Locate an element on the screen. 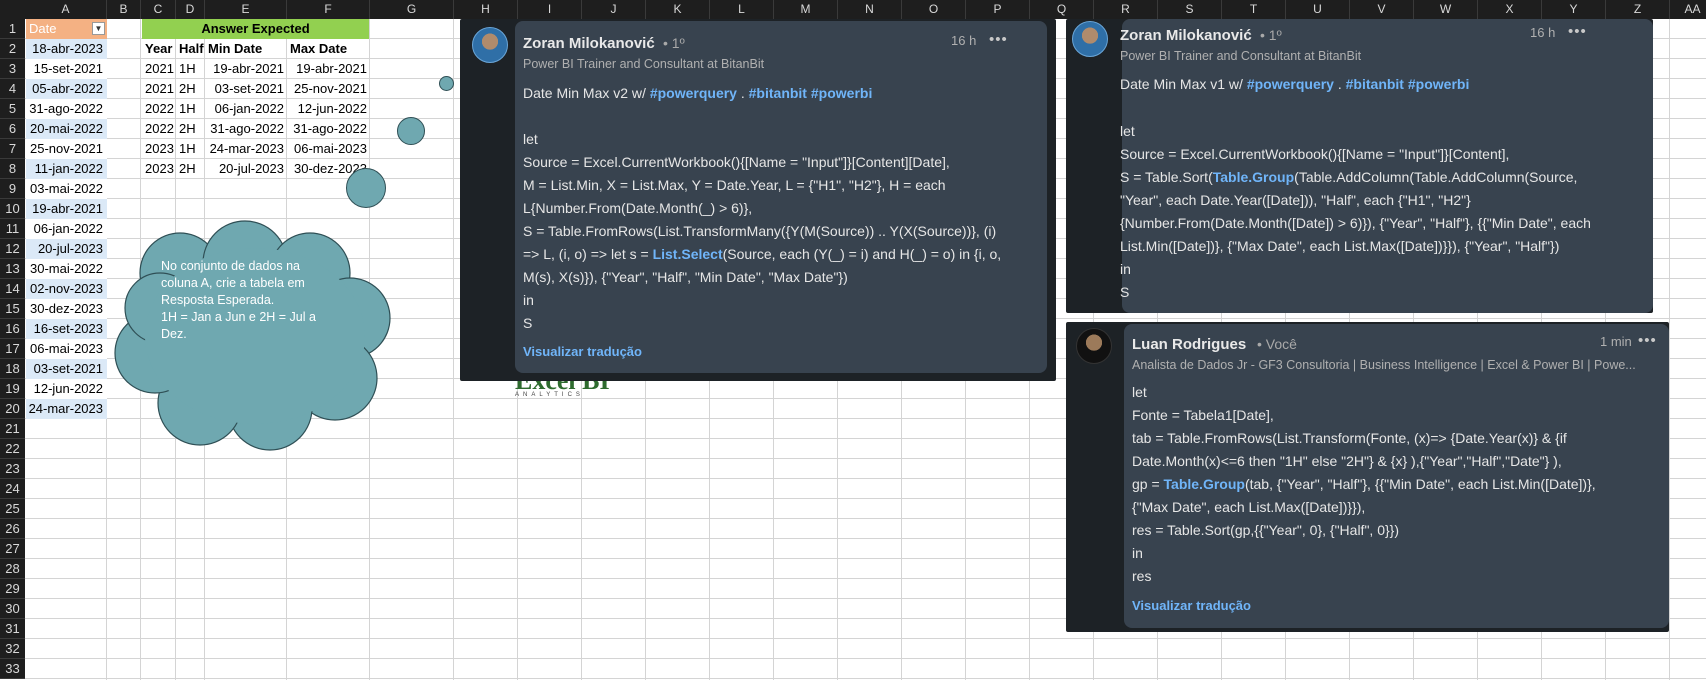 Image resolution: width=1706 pixels, height=680 pixels. answer-cell: 20-jul-2023 is located at coordinates (245, 169).